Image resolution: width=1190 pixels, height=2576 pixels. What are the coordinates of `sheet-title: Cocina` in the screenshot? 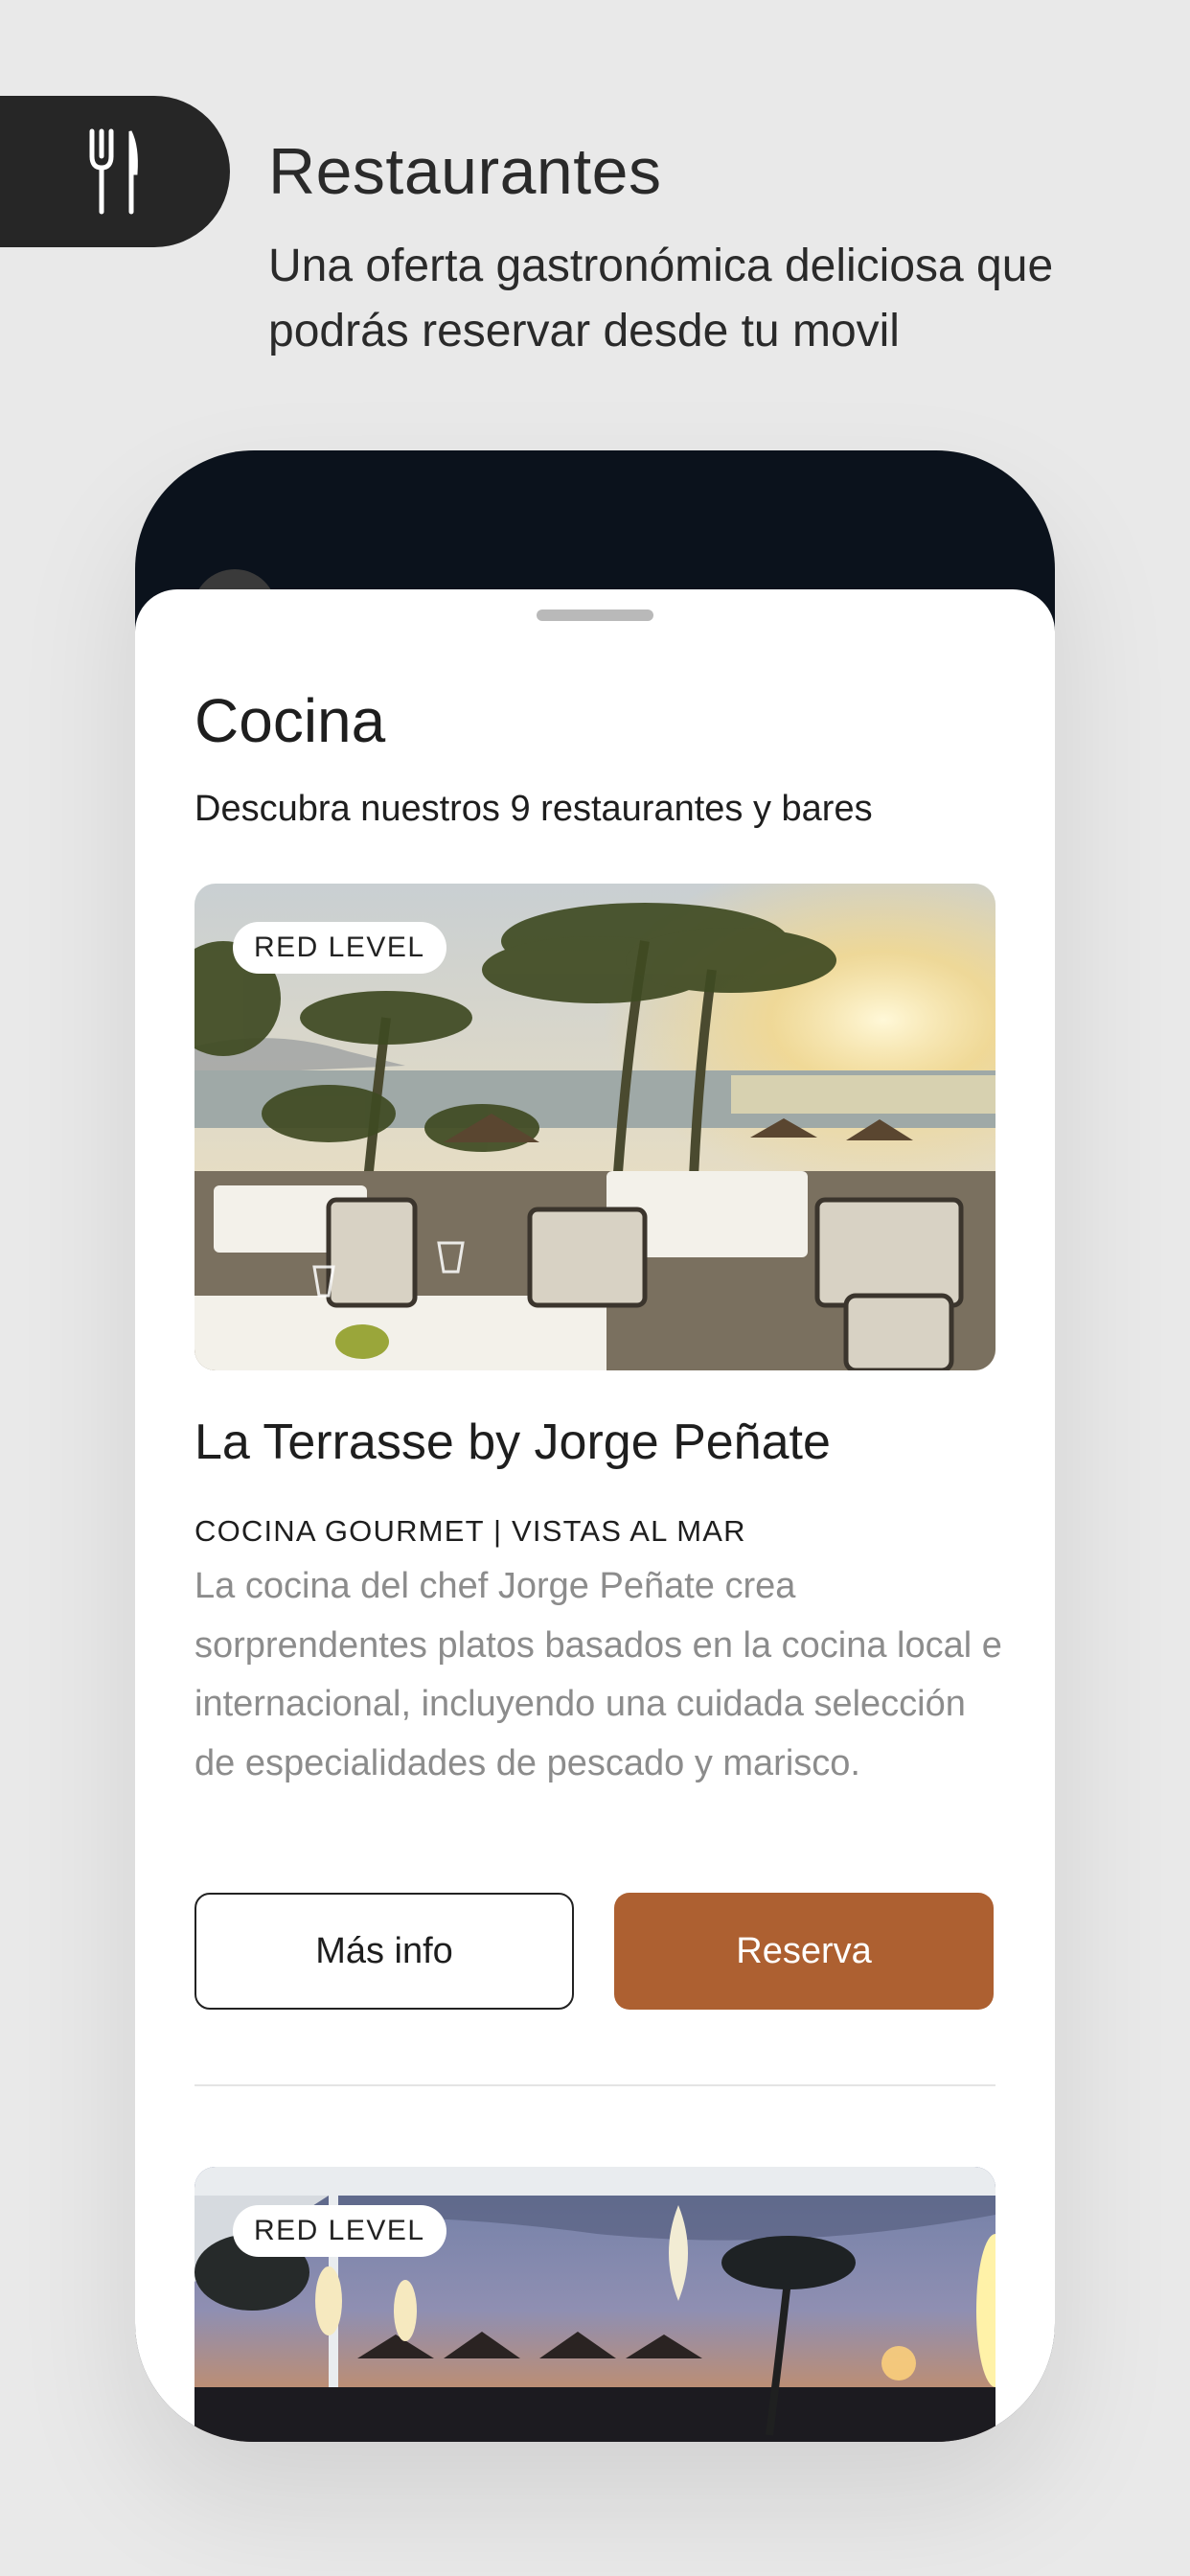 It's located at (290, 720).